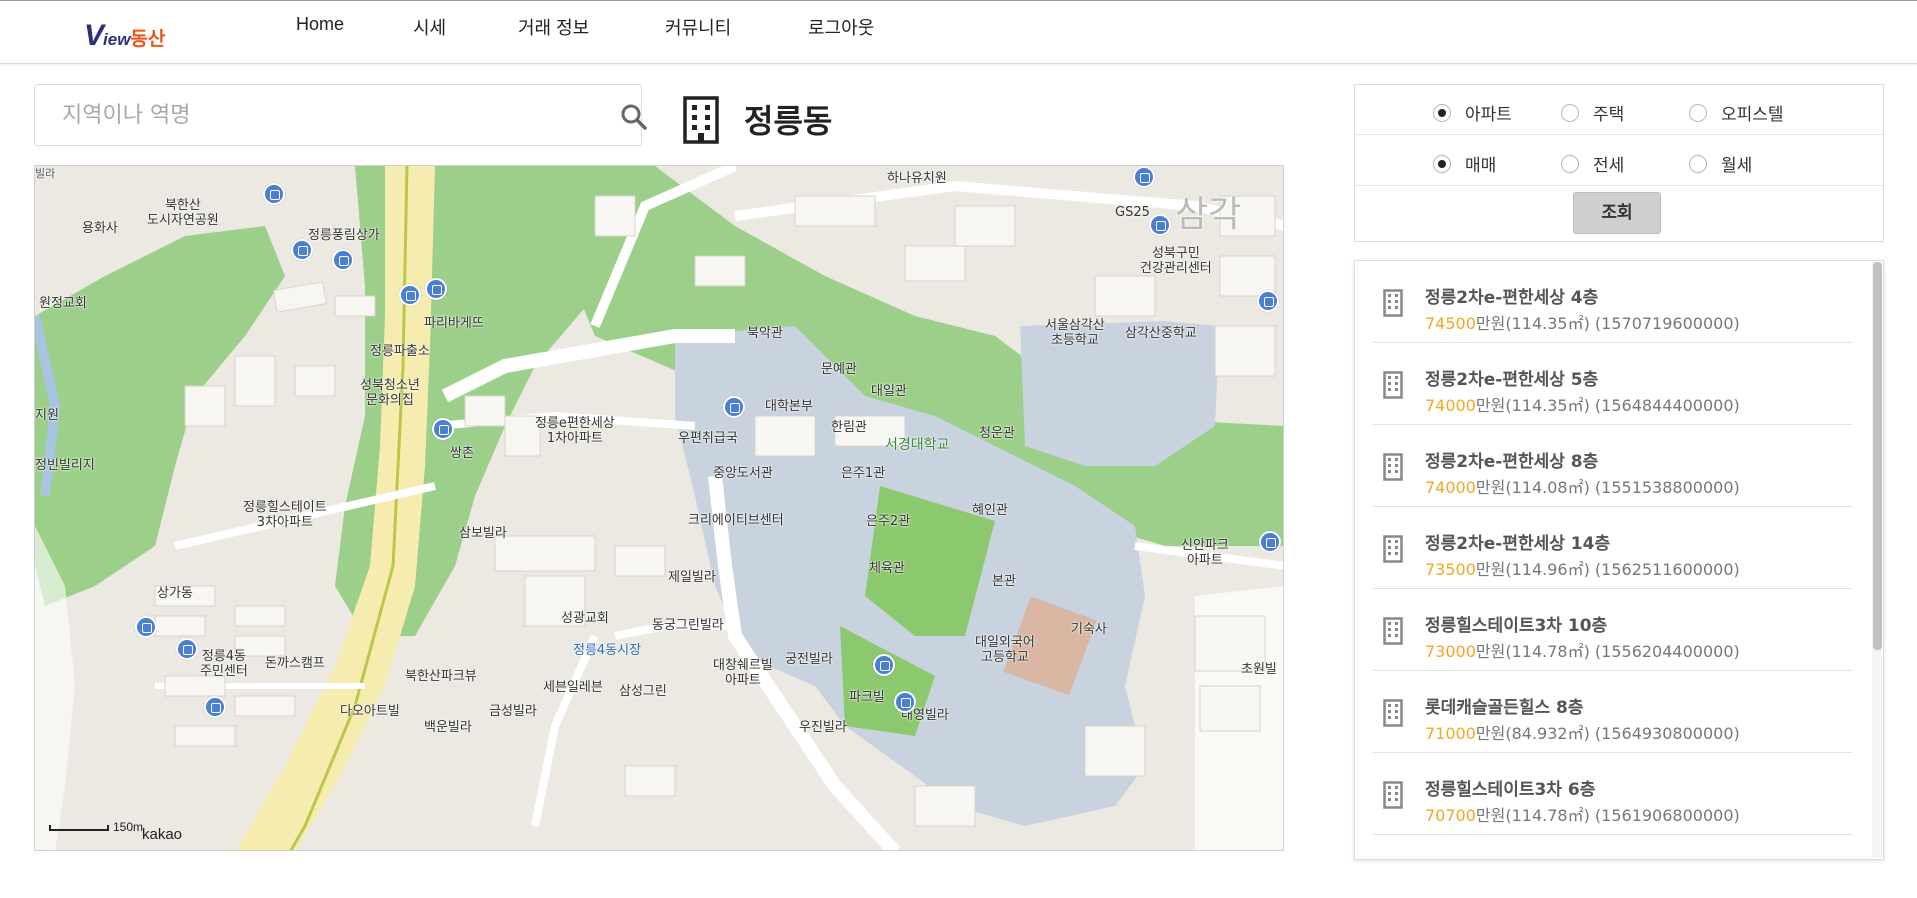 This screenshot has width=1917, height=898. I want to click on listing-detail: (114.78㎡) (1556204400000), so click(1622, 651).